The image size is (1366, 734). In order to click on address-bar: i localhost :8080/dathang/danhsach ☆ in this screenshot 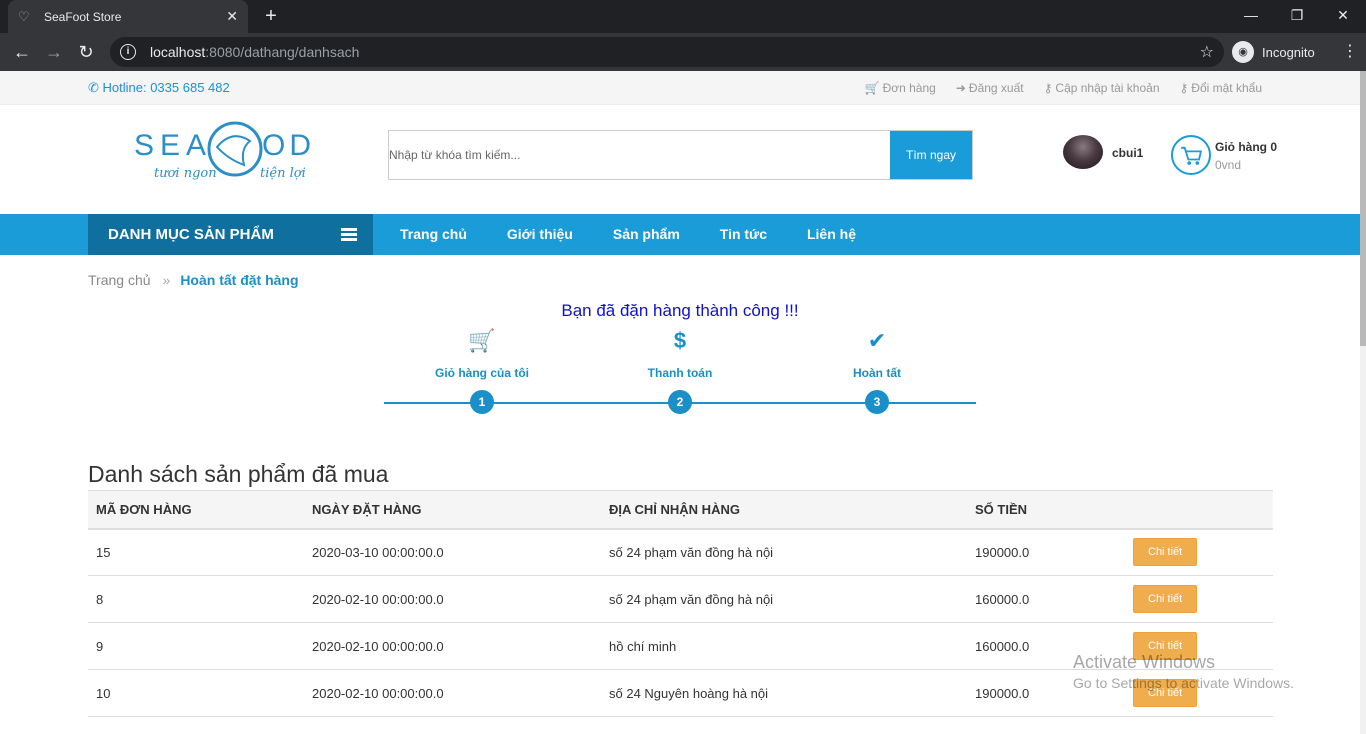, I will do `click(667, 52)`.